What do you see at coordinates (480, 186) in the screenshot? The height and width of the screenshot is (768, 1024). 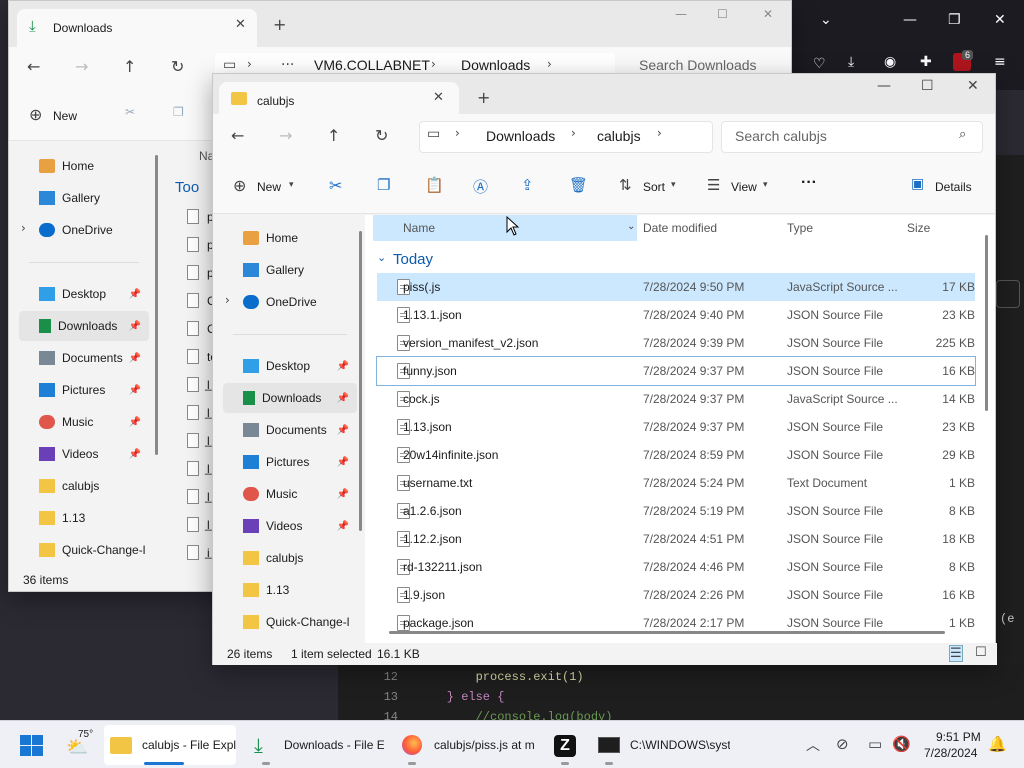 I see `rename-icon: Ⓐ` at bounding box center [480, 186].